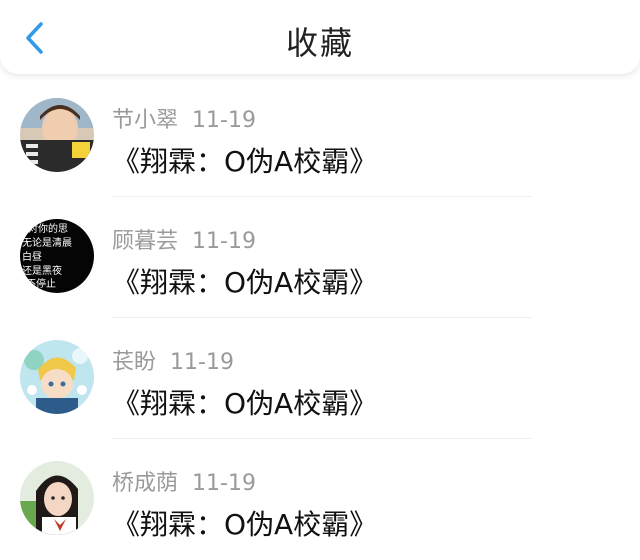  I want to click on avatar: 对你的思 无论是清晨 白昼 还是黑夜 不停止, so click(57, 256).